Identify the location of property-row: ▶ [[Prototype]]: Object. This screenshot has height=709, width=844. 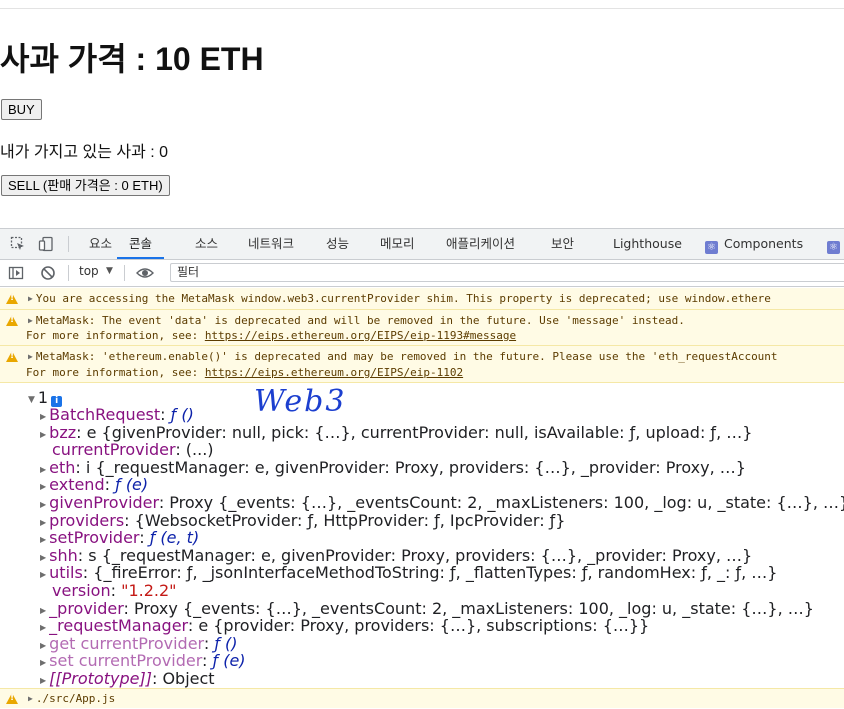
(127, 678).